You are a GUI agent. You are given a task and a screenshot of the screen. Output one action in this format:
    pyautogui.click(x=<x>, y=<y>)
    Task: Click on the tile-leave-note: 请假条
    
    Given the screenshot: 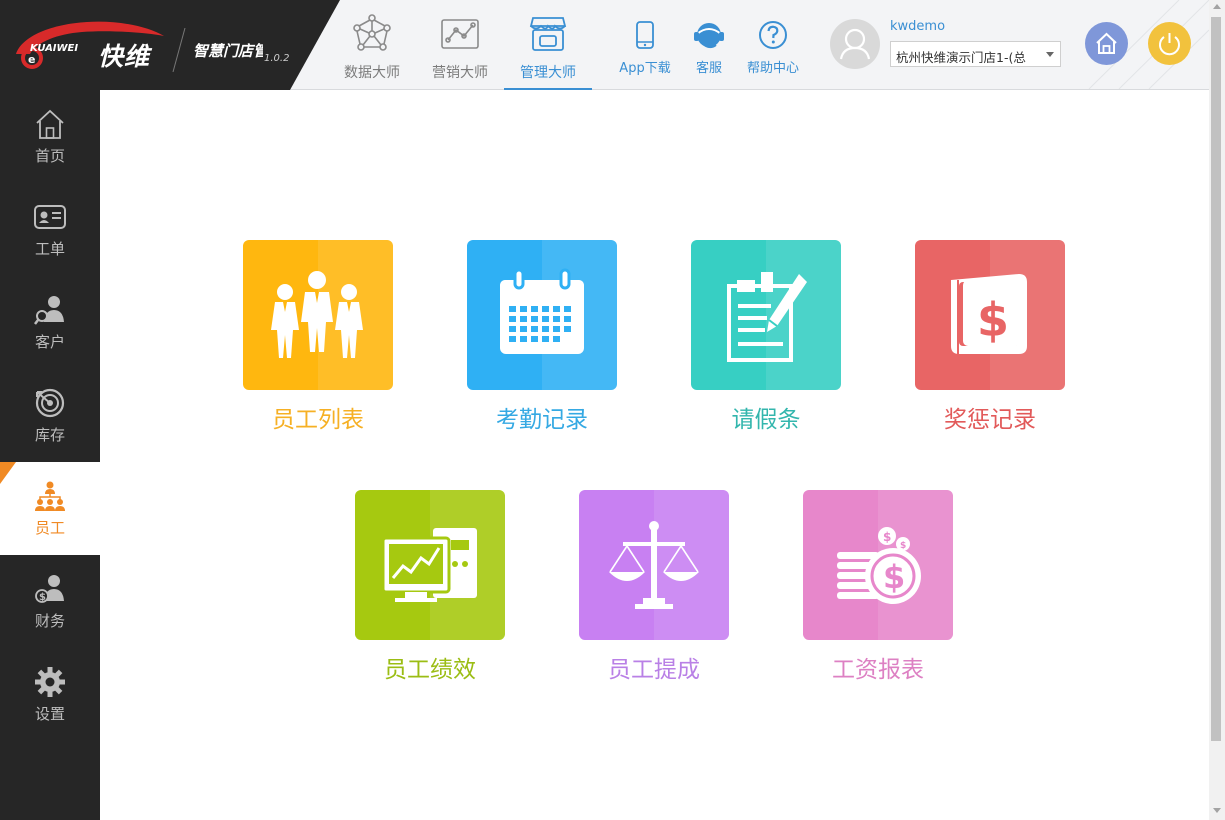 What is the action you would take?
    pyautogui.click(x=766, y=340)
    